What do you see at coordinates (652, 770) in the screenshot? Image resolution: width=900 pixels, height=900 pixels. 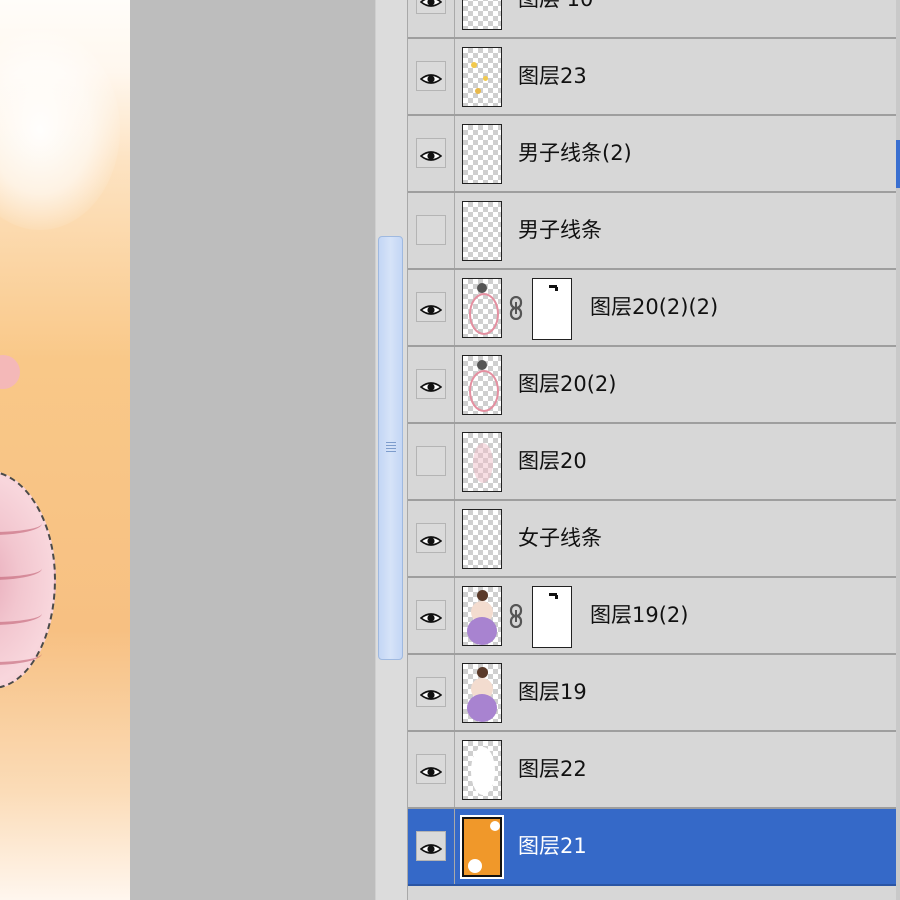 I see `layer-row: 图层22` at bounding box center [652, 770].